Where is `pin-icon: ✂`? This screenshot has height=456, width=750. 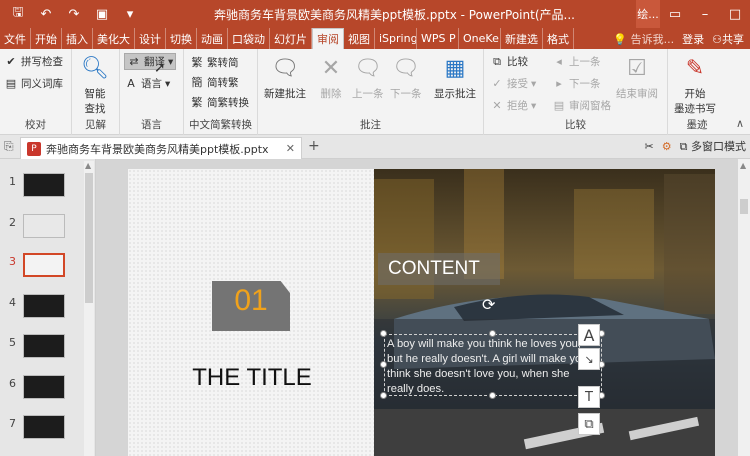 pin-icon: ✂ is located at coordinates (649, 146).